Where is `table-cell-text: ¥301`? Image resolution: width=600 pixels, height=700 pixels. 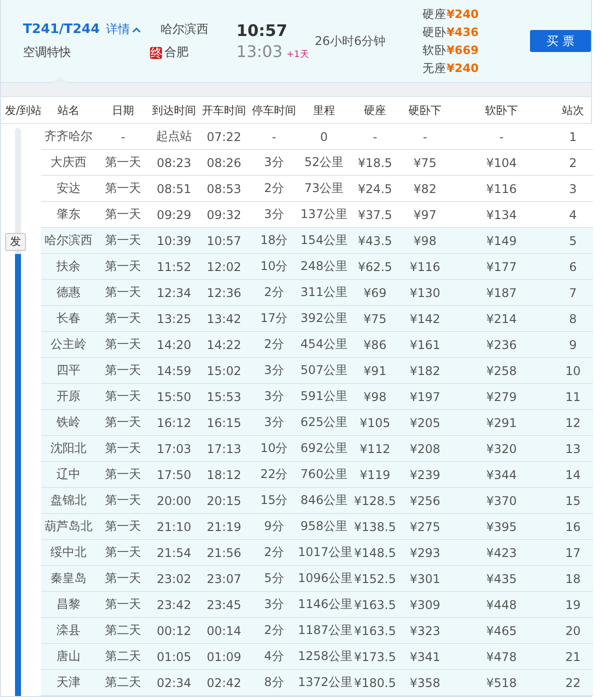 table-cell-text: ¥301 is located at coordinates (425, 579).